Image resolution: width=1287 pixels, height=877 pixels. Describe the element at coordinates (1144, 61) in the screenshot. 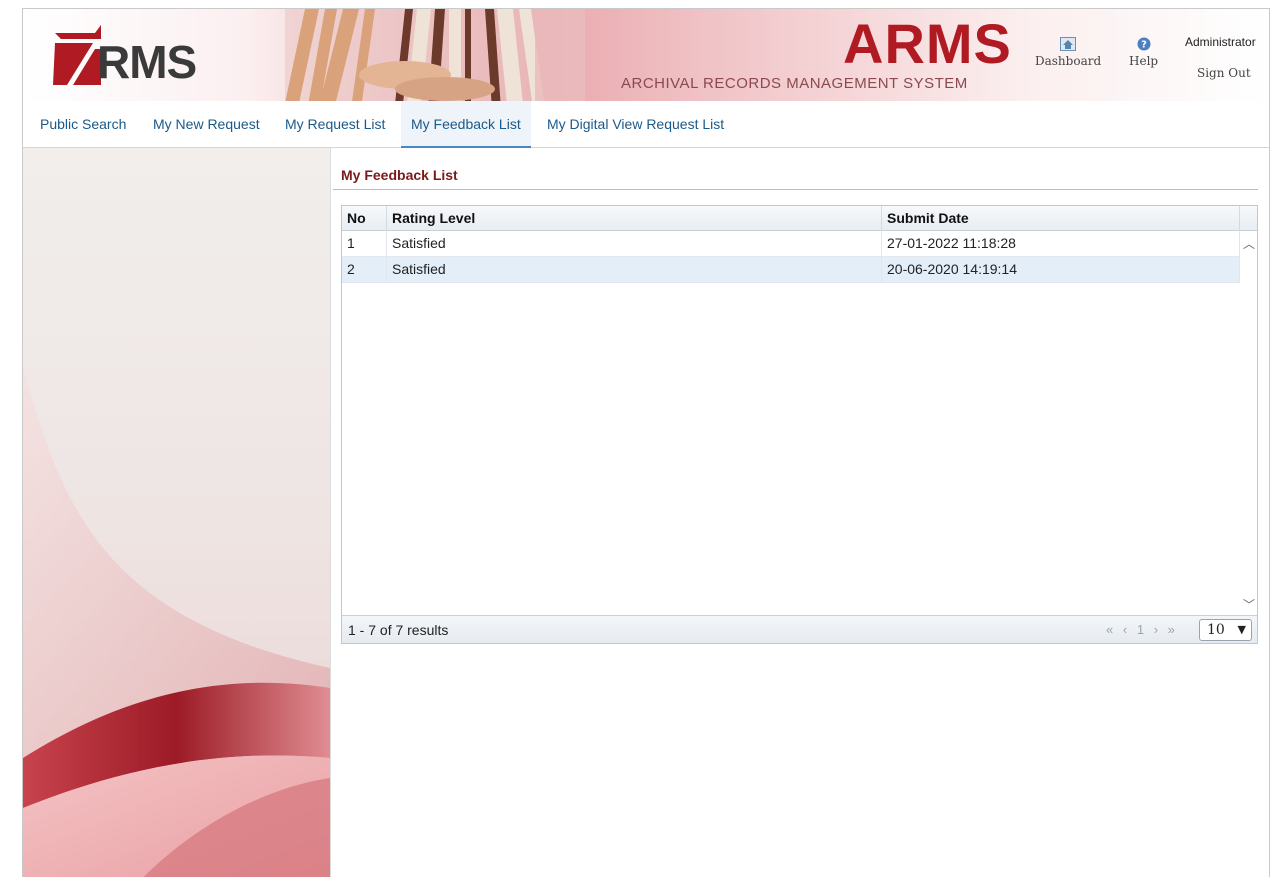

I see `help-label: Help` at that location.